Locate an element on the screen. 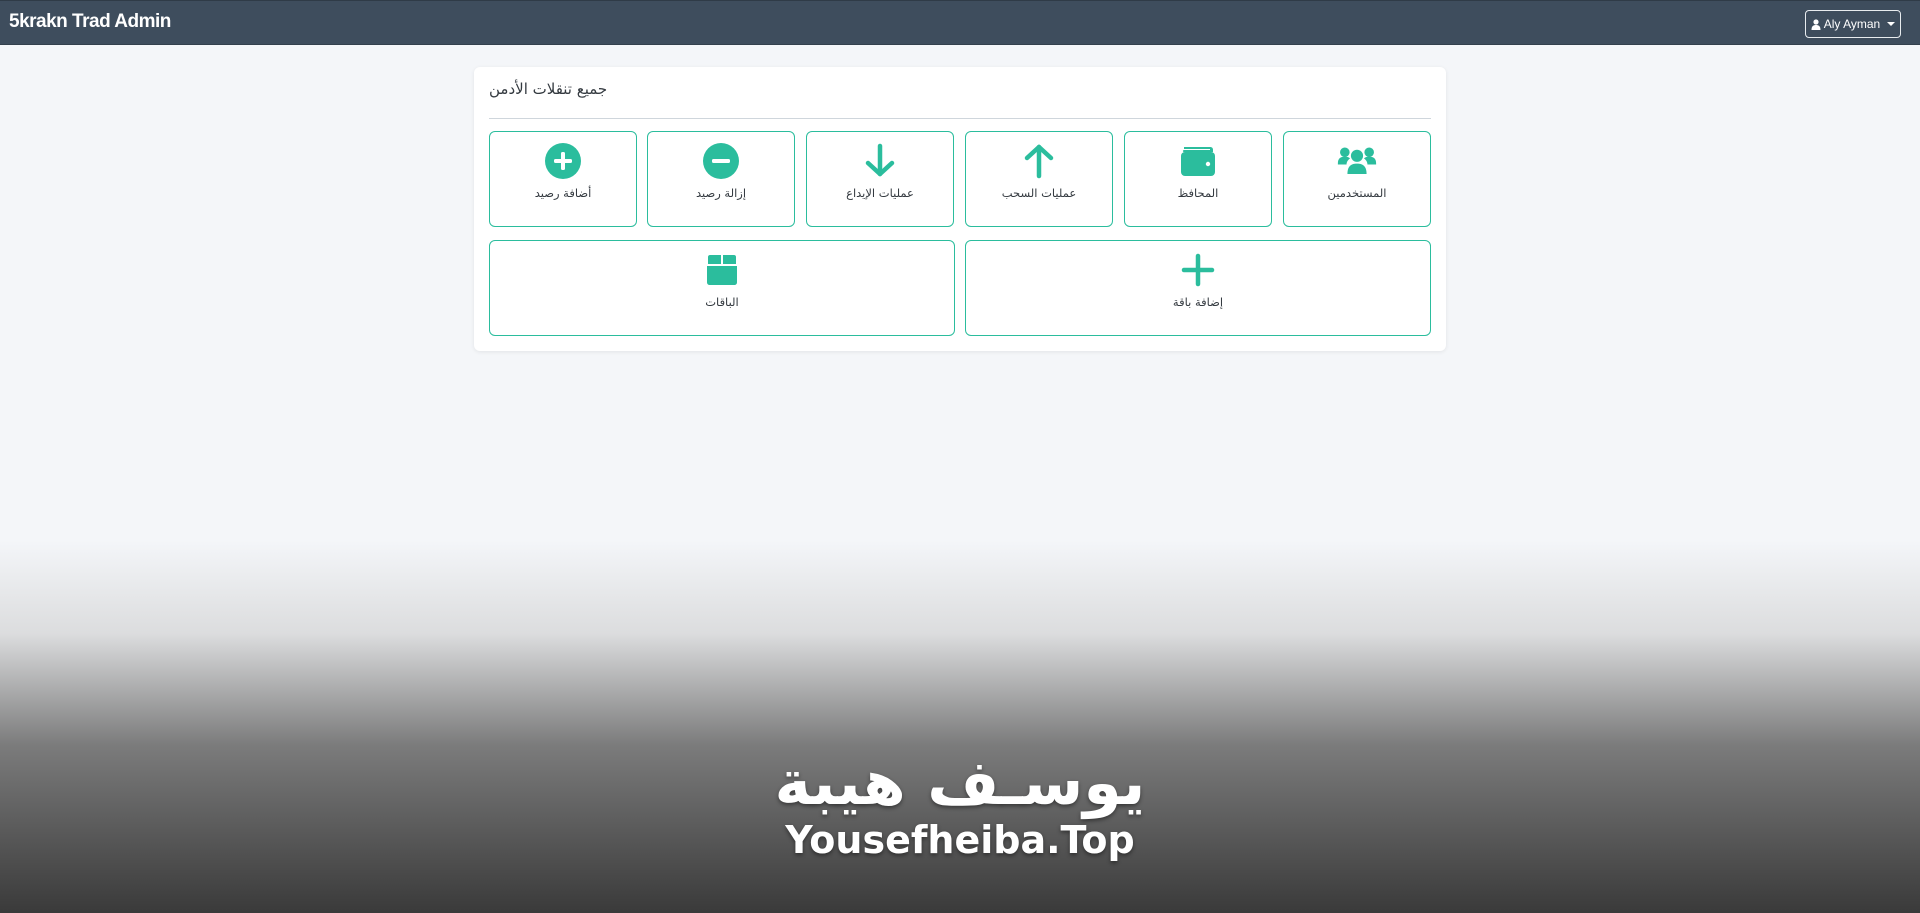 The height and width of the screenshot is (913, 1920). plus-circle-icon is located at coordinates (563, 161).